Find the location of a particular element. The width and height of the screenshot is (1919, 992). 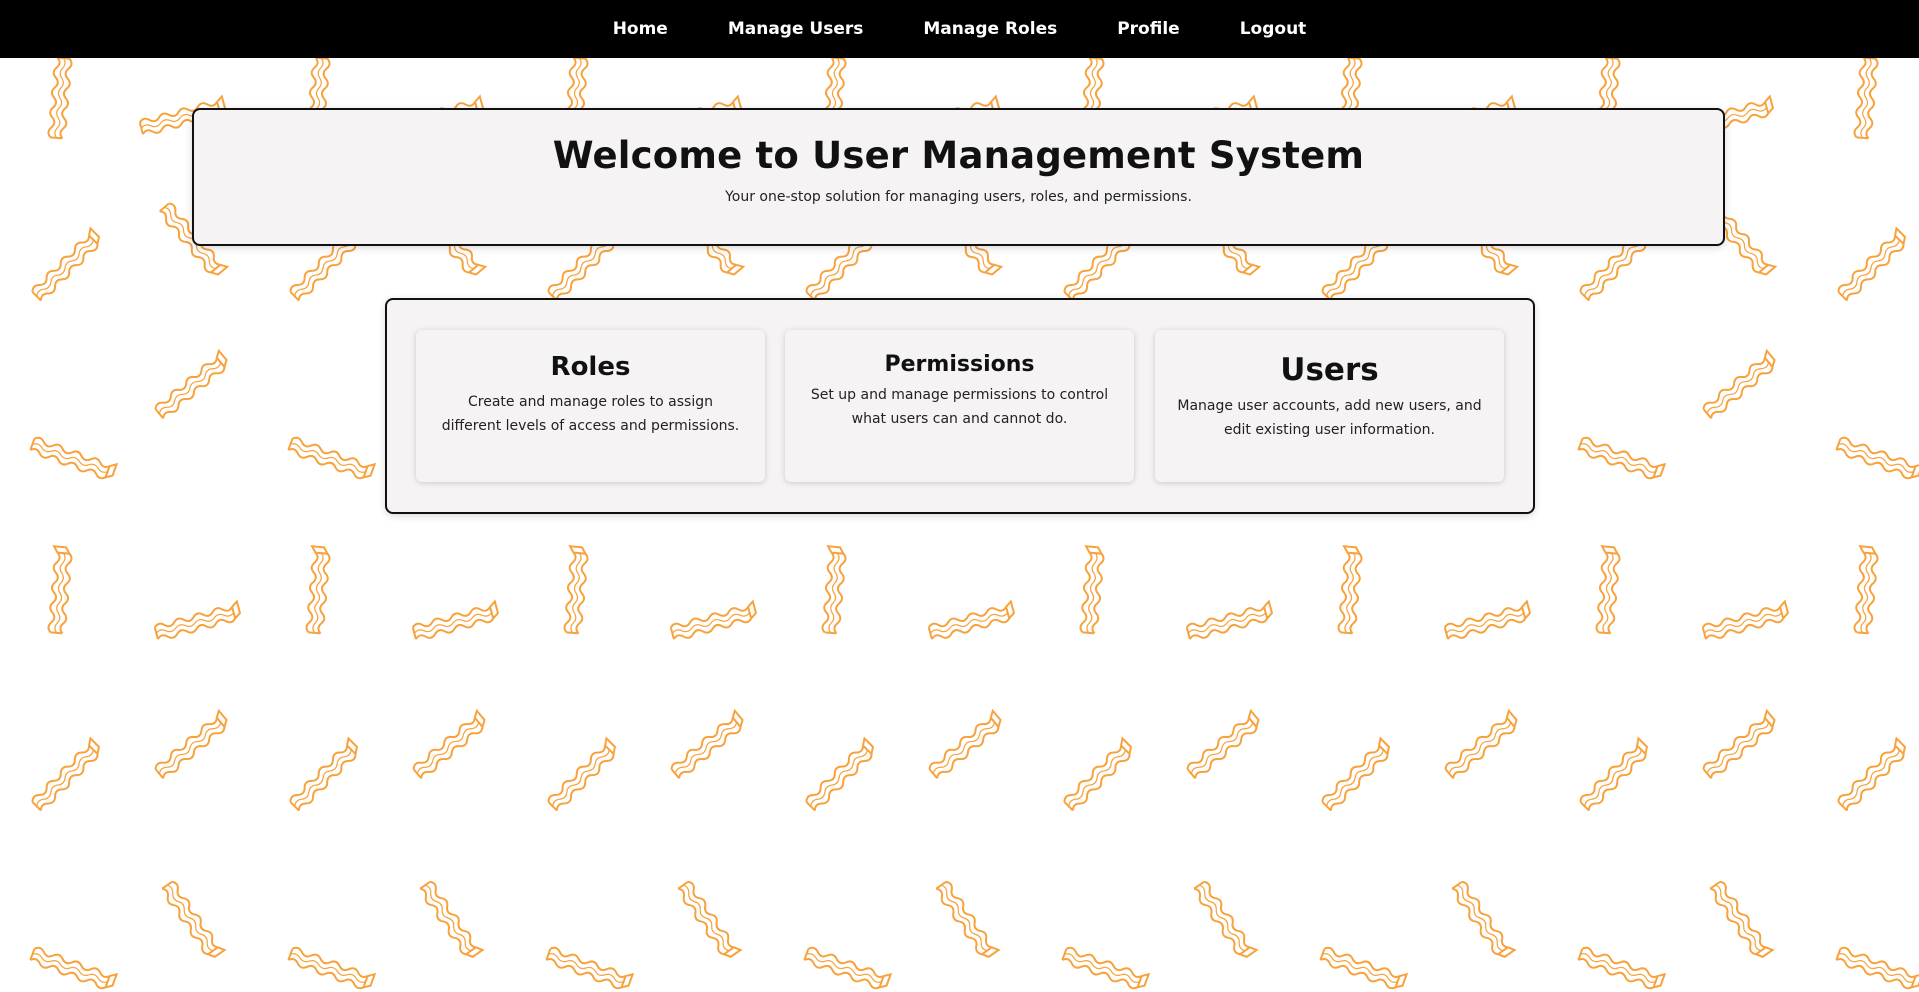

nav-manage-users-link: Manage Users is located at coordinates (796, 29).